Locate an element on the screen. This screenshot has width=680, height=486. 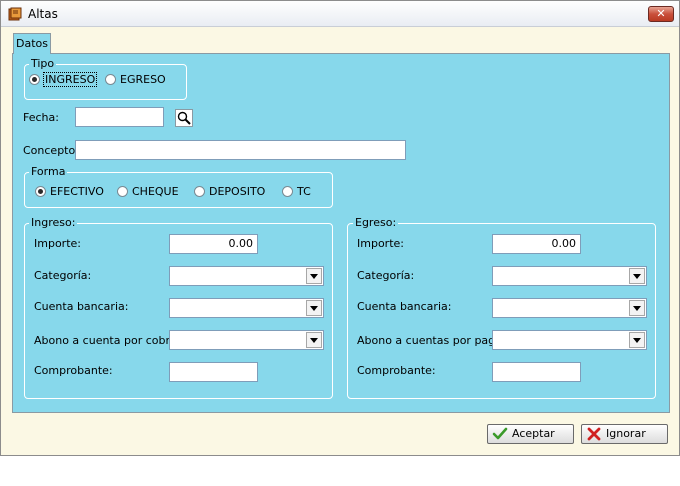
egreso-importe-field: 0.00 is located at coordinates (536, 244).